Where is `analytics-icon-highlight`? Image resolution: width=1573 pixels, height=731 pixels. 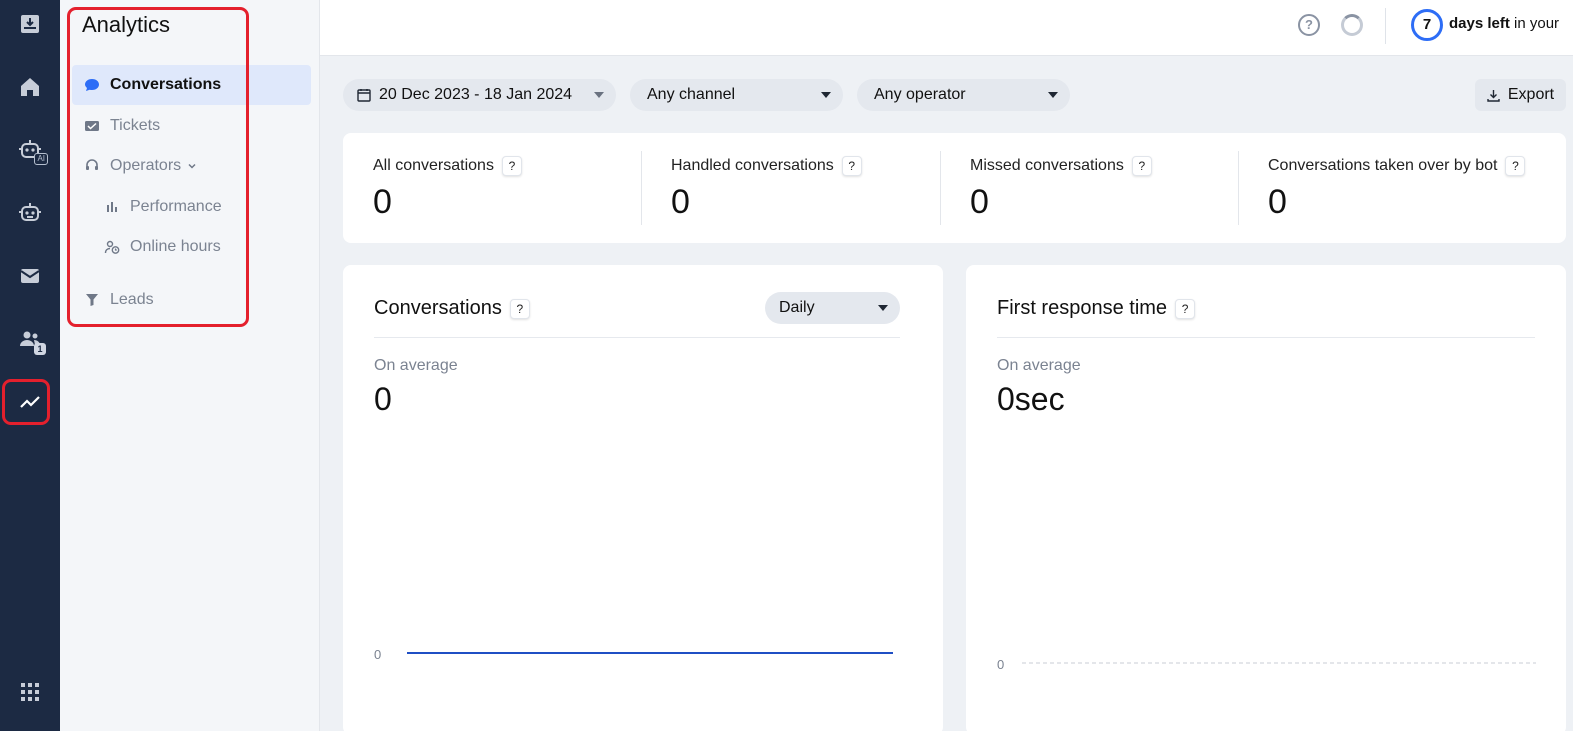
analytics-icon-highlight is located at coordinates (26, 402).